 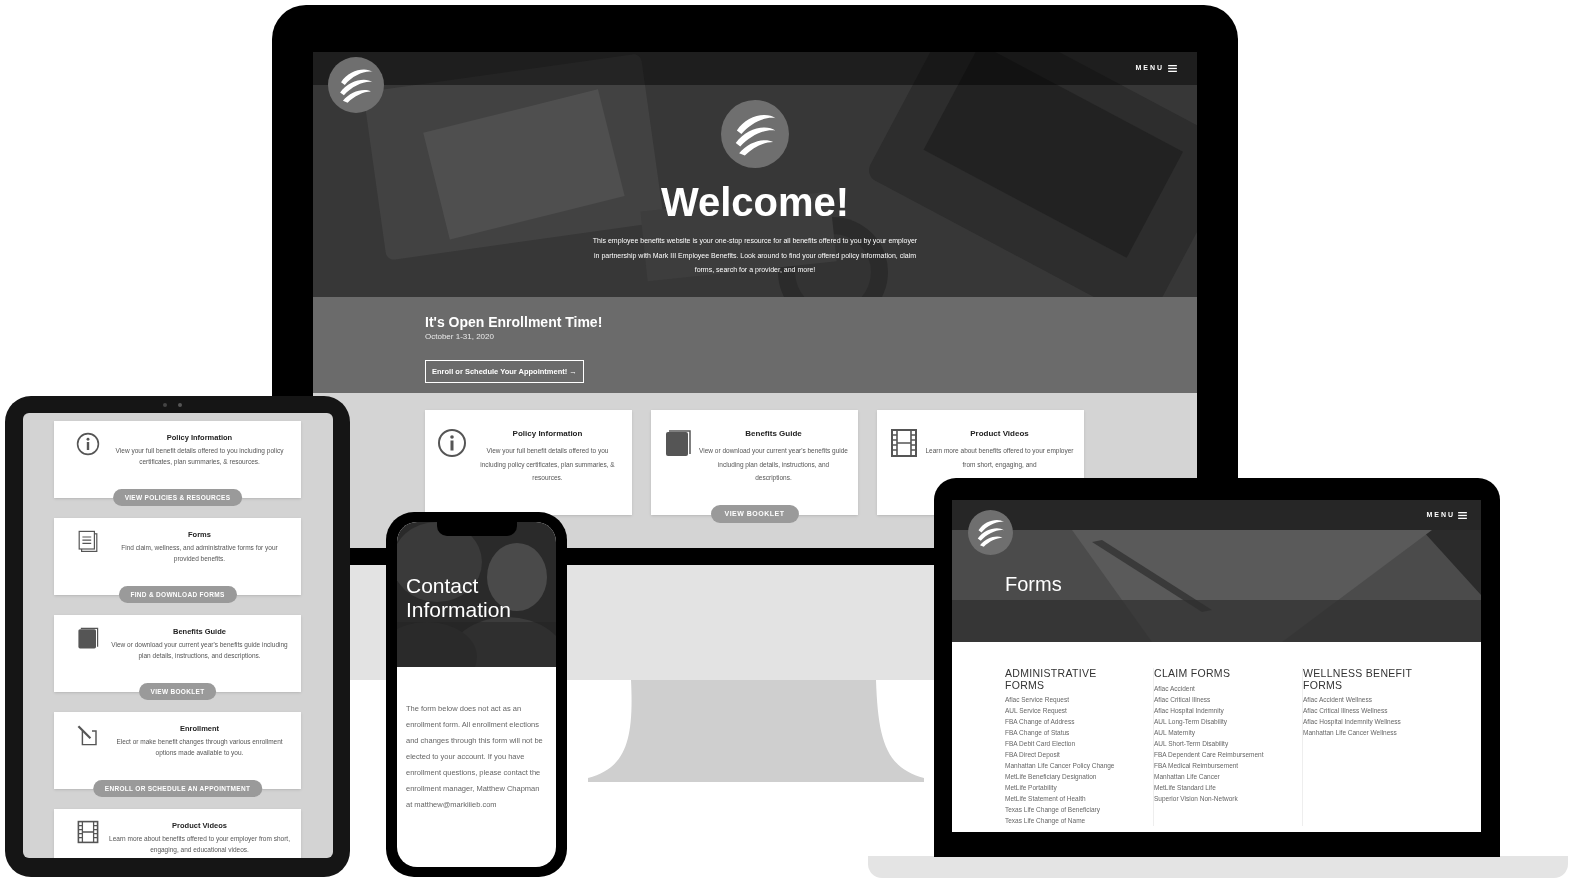 I want to click on column-heading: WELLNESS BENEFIT FORMS, so click(x=1358, y=679).